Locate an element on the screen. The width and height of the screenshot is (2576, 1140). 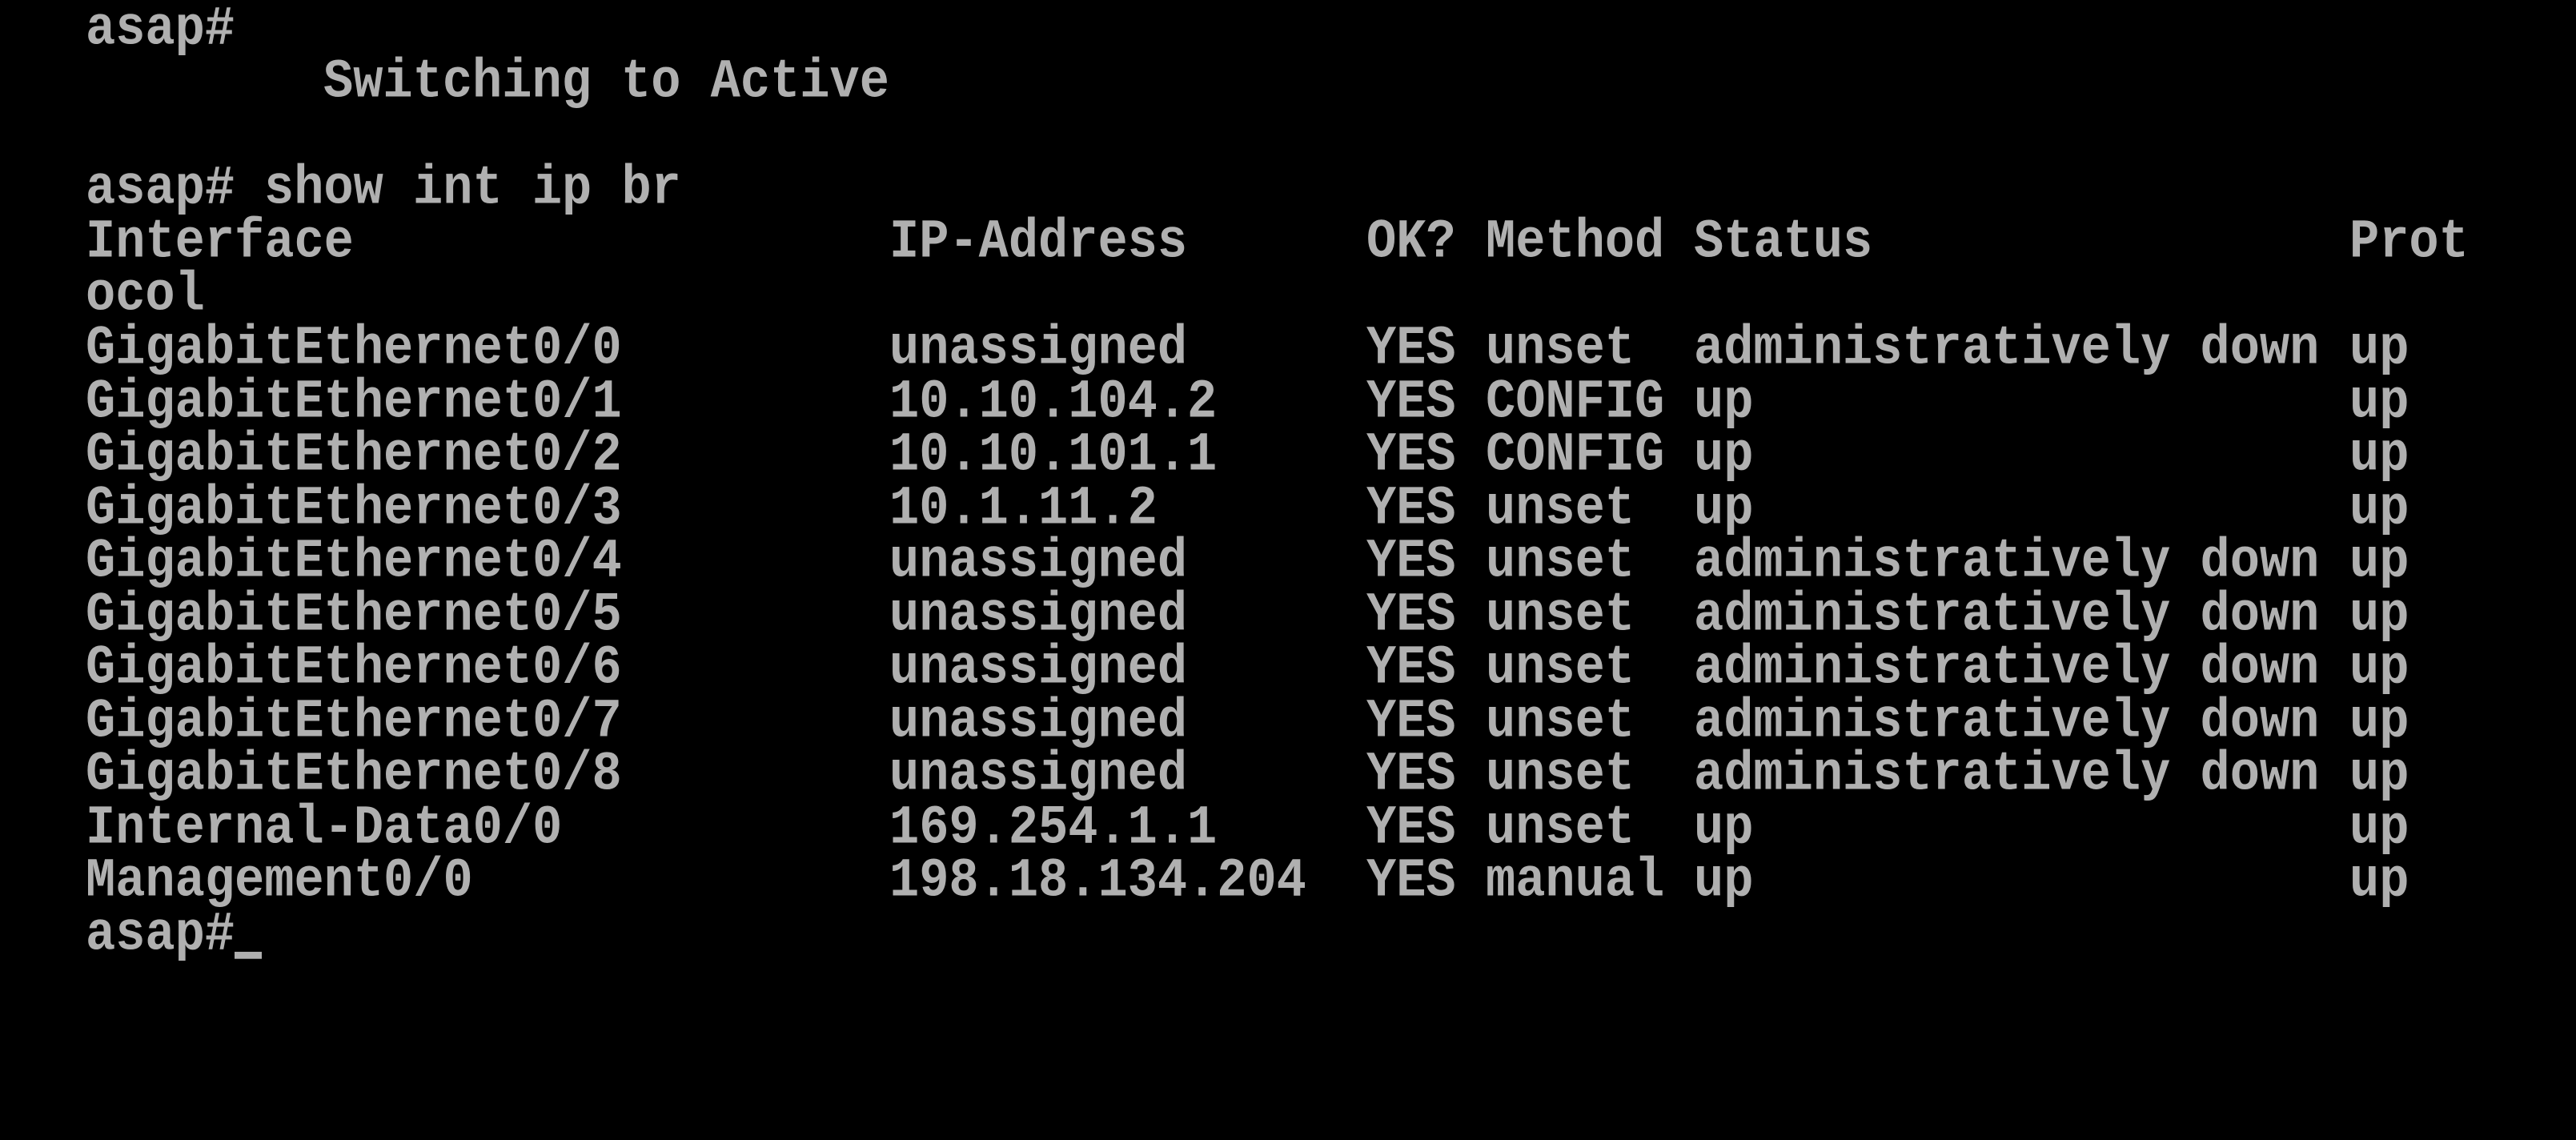
cell-interface: GigabitEthernet0/5 is located at coordinates (354, 615).